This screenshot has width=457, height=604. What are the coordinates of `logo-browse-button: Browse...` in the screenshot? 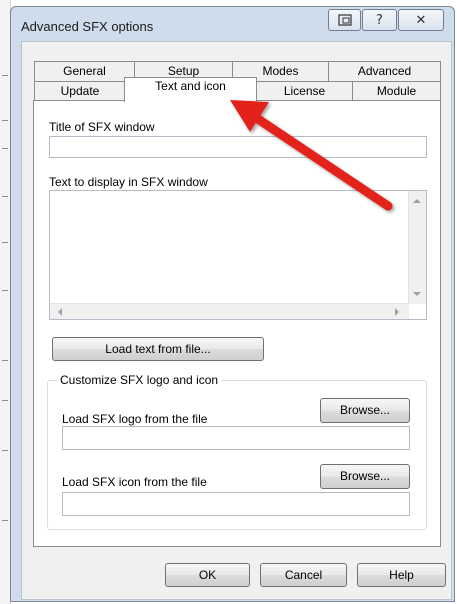 It's located at (365, 410).